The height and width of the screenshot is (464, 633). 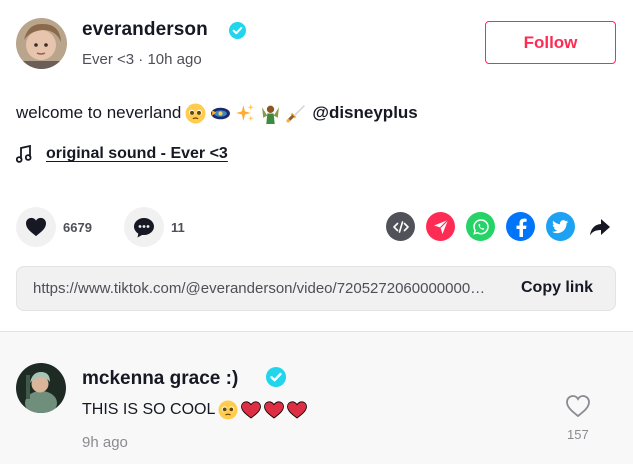 What do you see at coordinates (578, 406) in the screenshot?
I see `comment-like-heart-icon` at bounding box center [578, 406].